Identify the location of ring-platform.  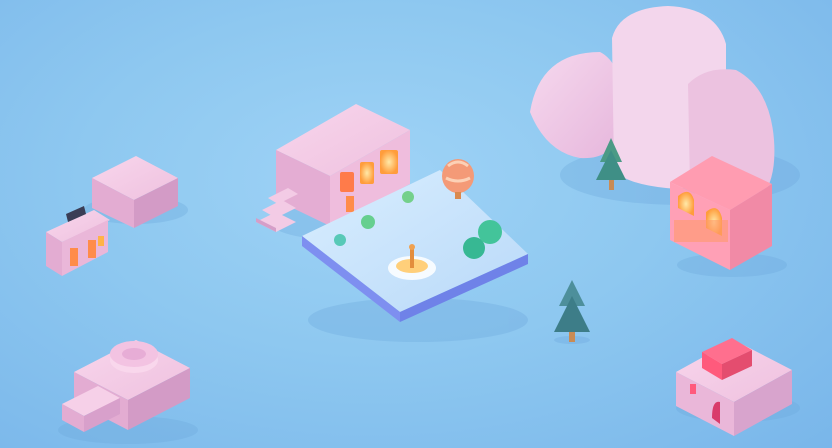
(126, 386).